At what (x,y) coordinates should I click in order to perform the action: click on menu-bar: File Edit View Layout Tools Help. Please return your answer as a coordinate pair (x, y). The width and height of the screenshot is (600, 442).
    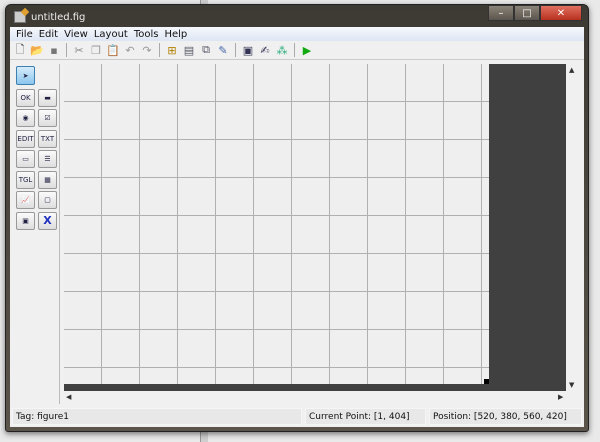
    Looking at the image, I should click on (297, 34).